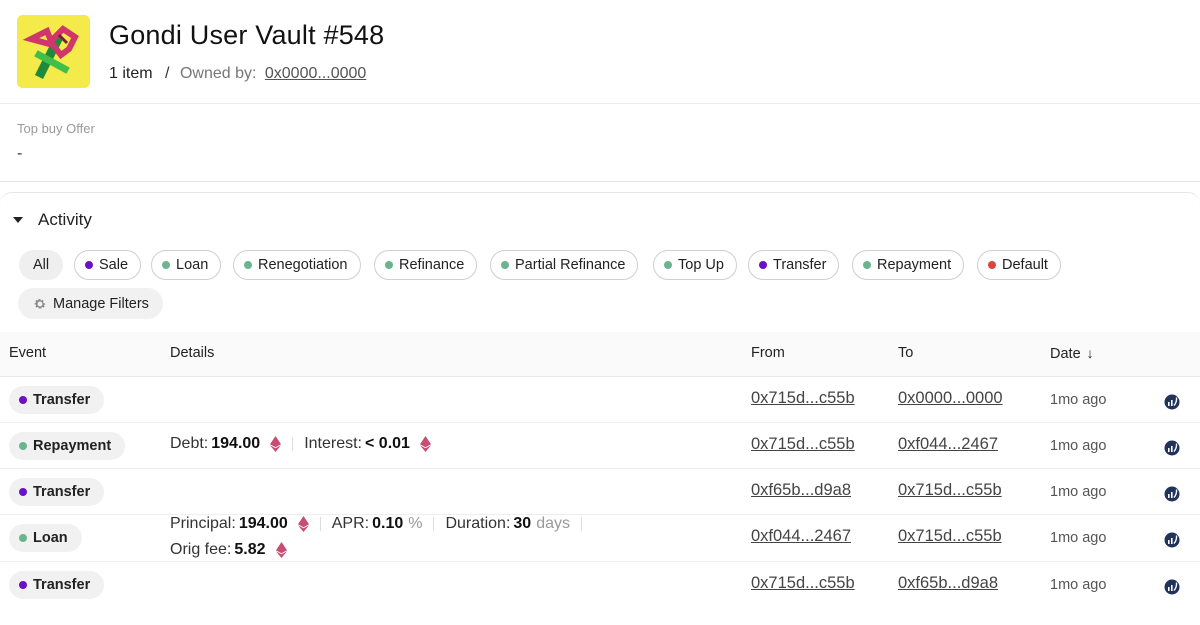  What do you see at coordinates (906, 353) in the screenshot?
I see `column-header-to: To` at bounding box center [906, 353].